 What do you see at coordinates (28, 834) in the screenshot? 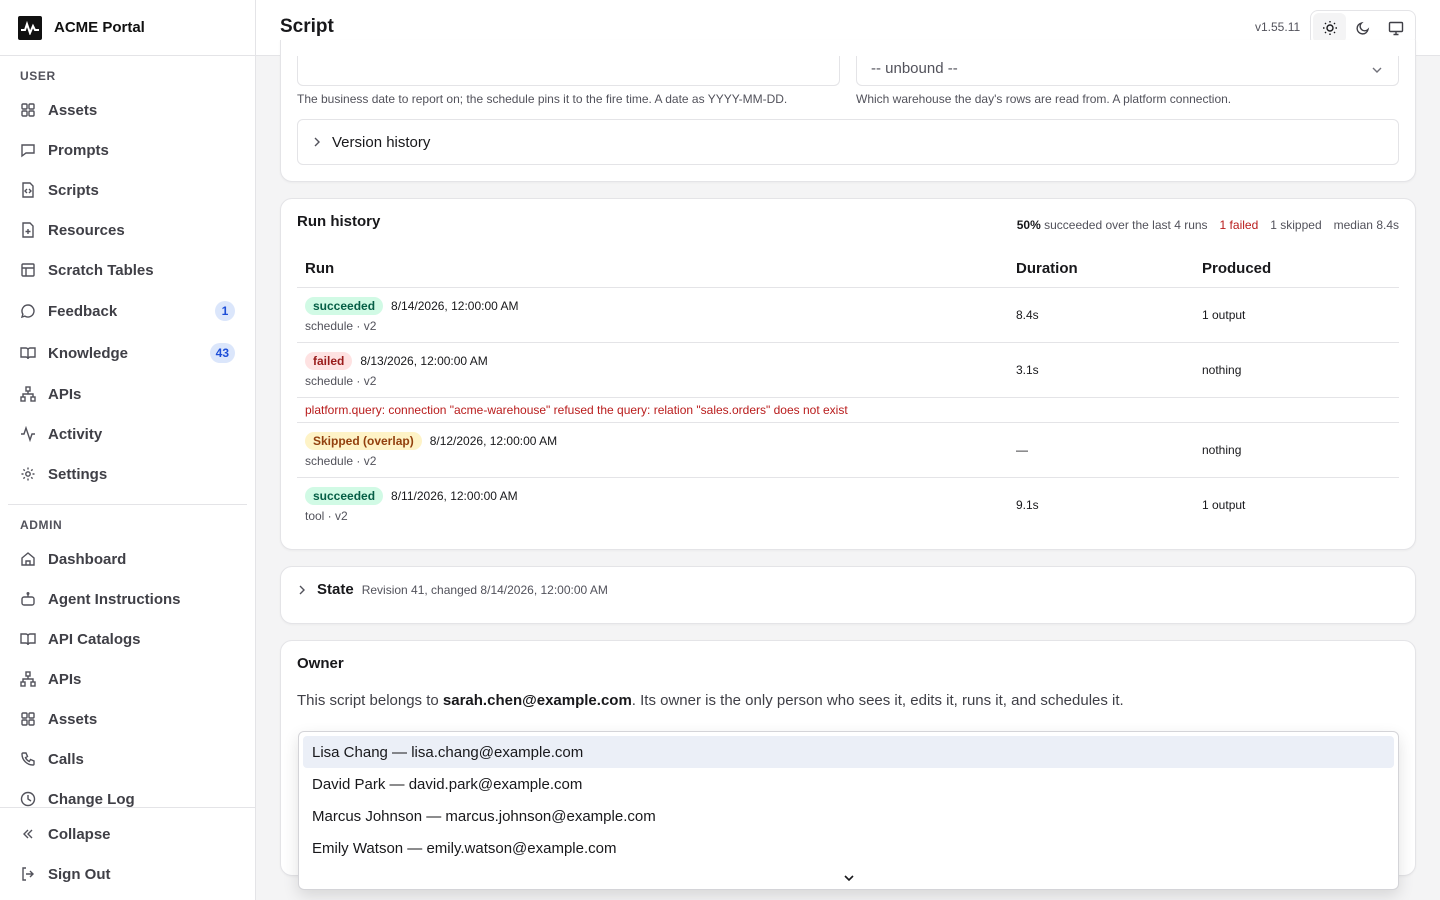
I see `chevrons-left-icon` at bounding box center [28, 834].